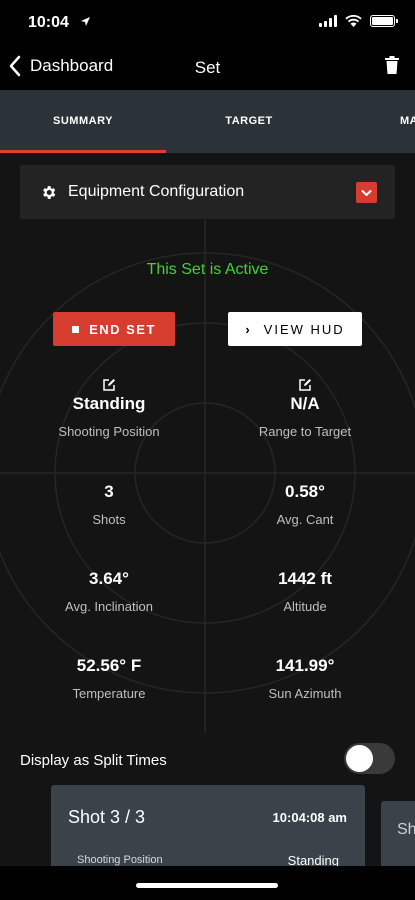 This screenshot has height=900, width=415. Describe the element at coordinates (305, 578) in the screenshot. I see `stat-value: 1442 ft` at that location.